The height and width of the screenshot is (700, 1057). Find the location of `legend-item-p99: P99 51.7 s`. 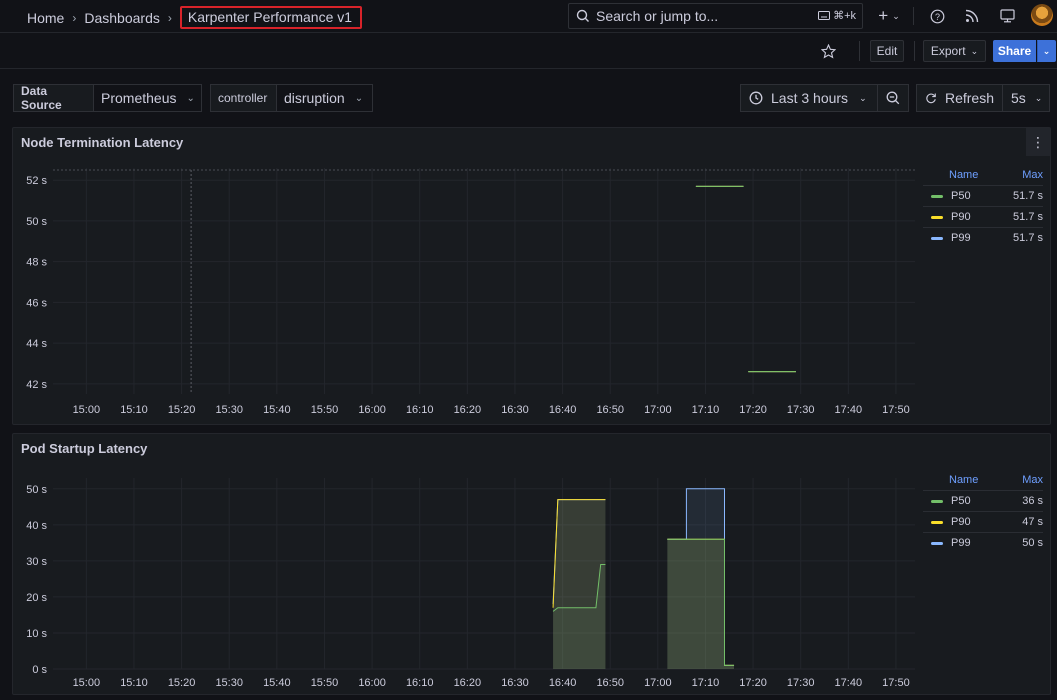

legend-item-p99: P99 51.7 s is located at coordinates (983, 237).